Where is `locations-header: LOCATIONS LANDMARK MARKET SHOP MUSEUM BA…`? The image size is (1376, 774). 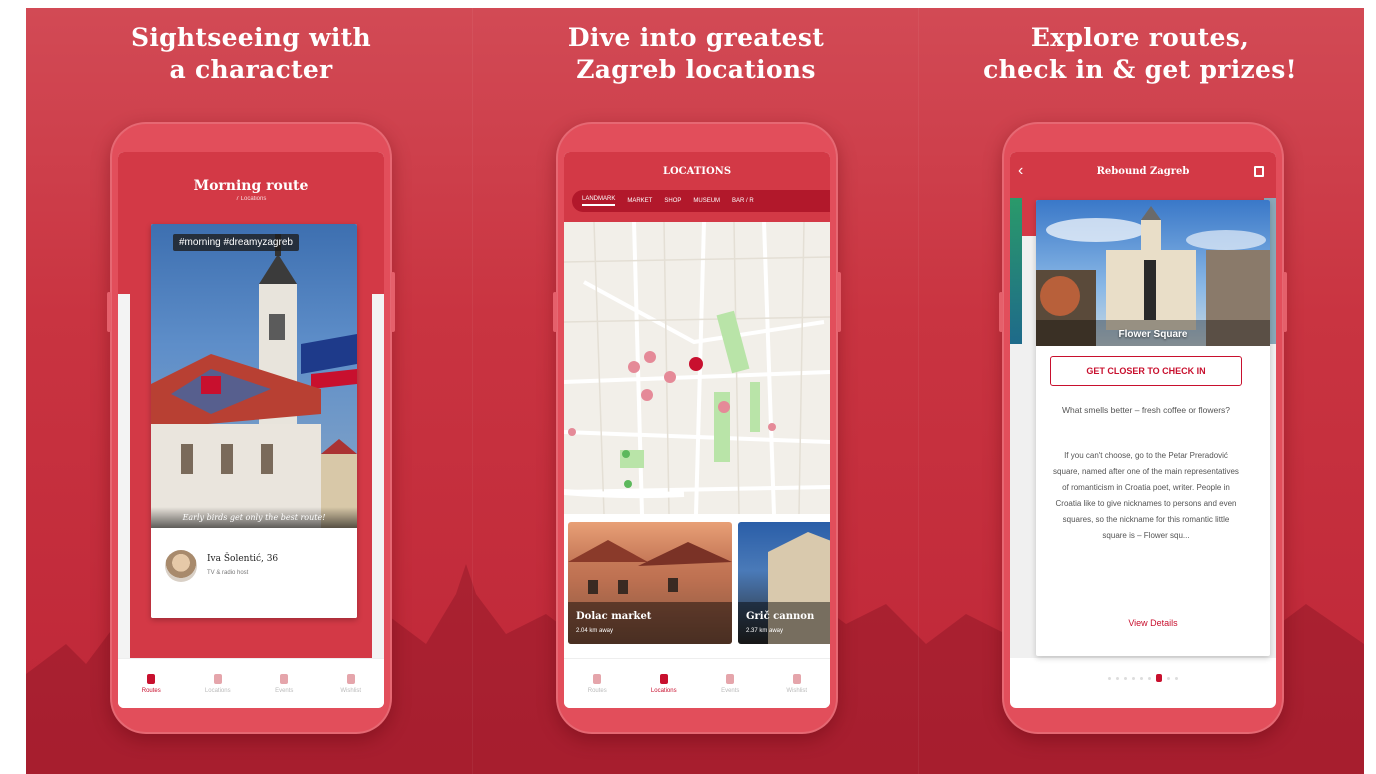
locations-header: LOCATIONS LANDMARK MARKET SHOP MUSEUM BA… is located at coordinates (697, 187).